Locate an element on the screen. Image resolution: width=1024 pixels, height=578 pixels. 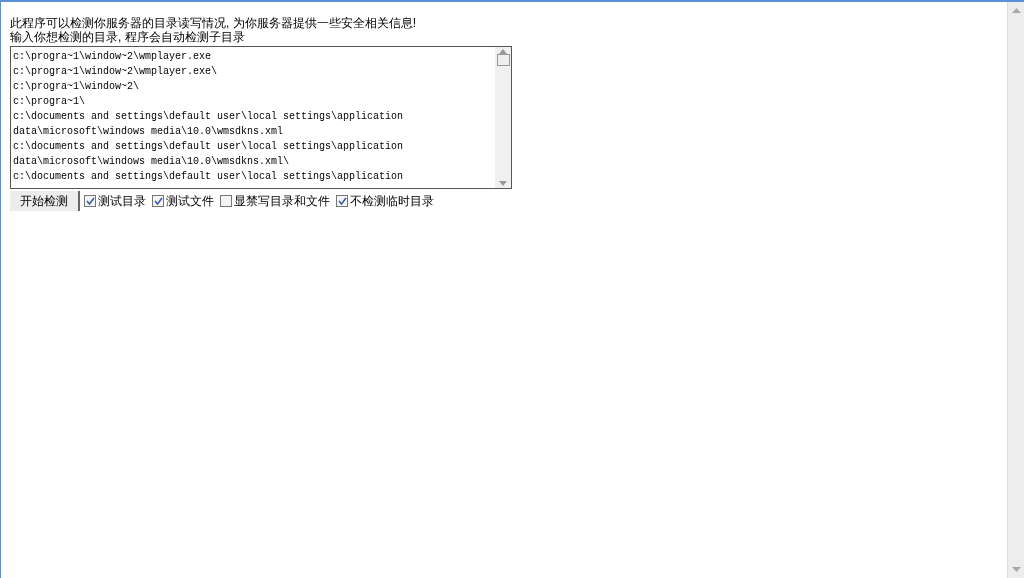
intro-text: 输入你想检测的目录, 程序会自动检测子目录 is located at coordinates (127, 37).